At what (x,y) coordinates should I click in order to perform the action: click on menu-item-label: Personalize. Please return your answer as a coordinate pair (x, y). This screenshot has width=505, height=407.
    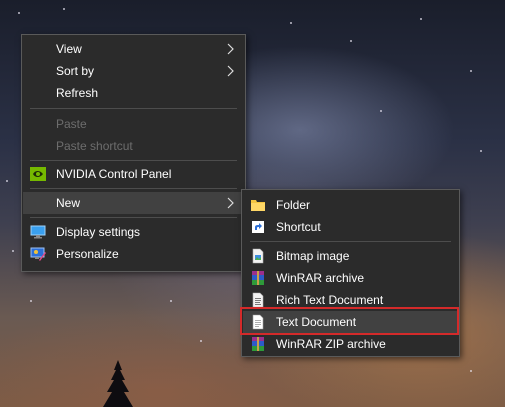
    Looking at the image, I should click on (87, 254).